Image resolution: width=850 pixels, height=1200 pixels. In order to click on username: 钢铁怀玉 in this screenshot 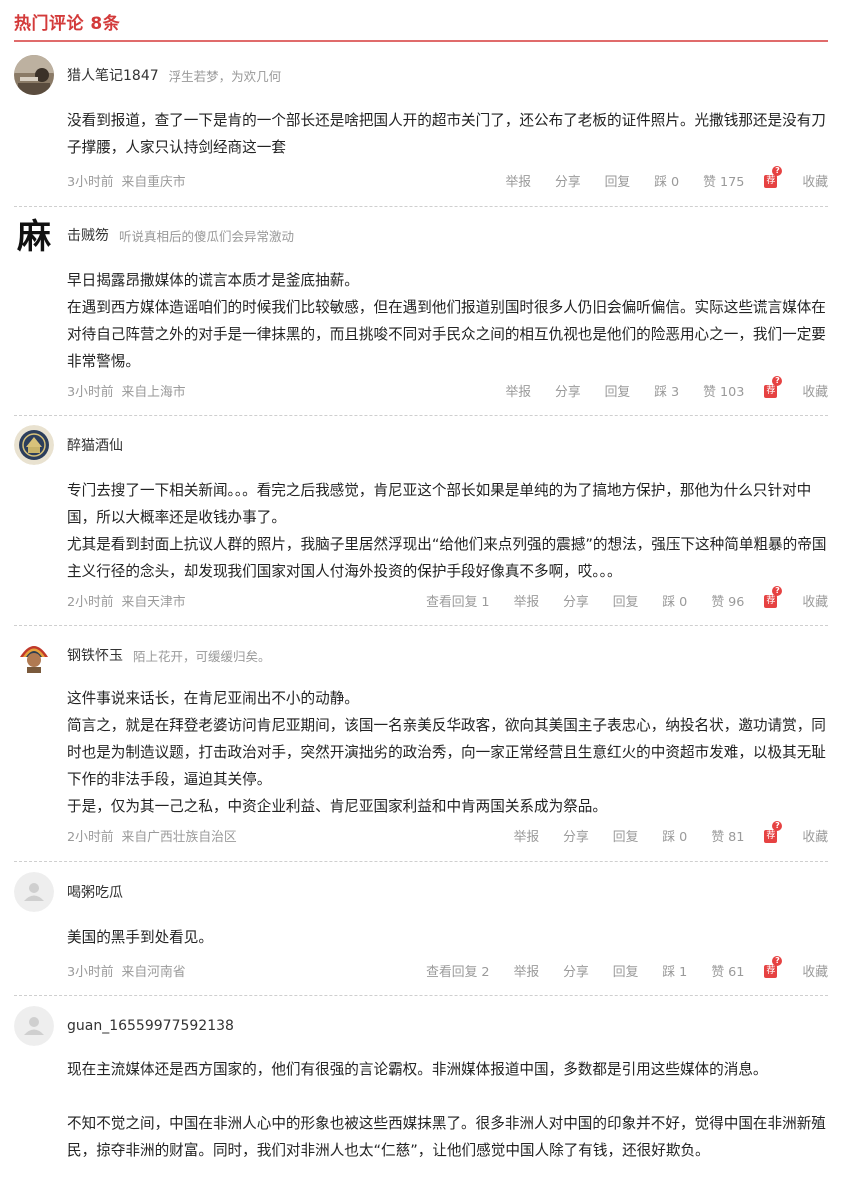, I will do `click(95, 655)`.